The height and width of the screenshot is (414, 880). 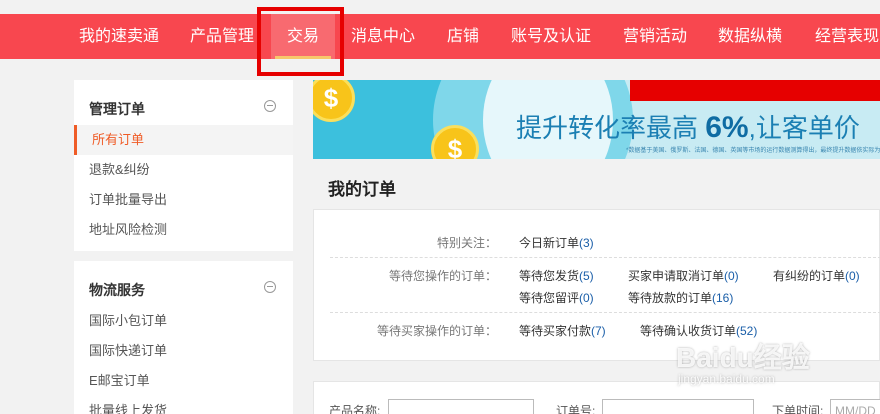 I want to click on link-awaiting-buyer-payment: 等待买家付款(7), so click(x=562, y=330).